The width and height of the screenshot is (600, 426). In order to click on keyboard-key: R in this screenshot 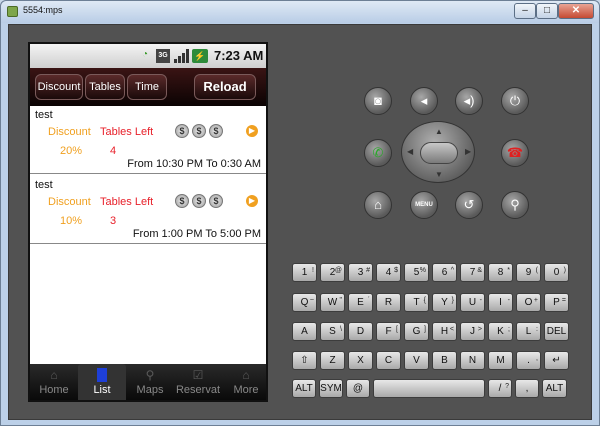, I will do `click(388, 302)`.